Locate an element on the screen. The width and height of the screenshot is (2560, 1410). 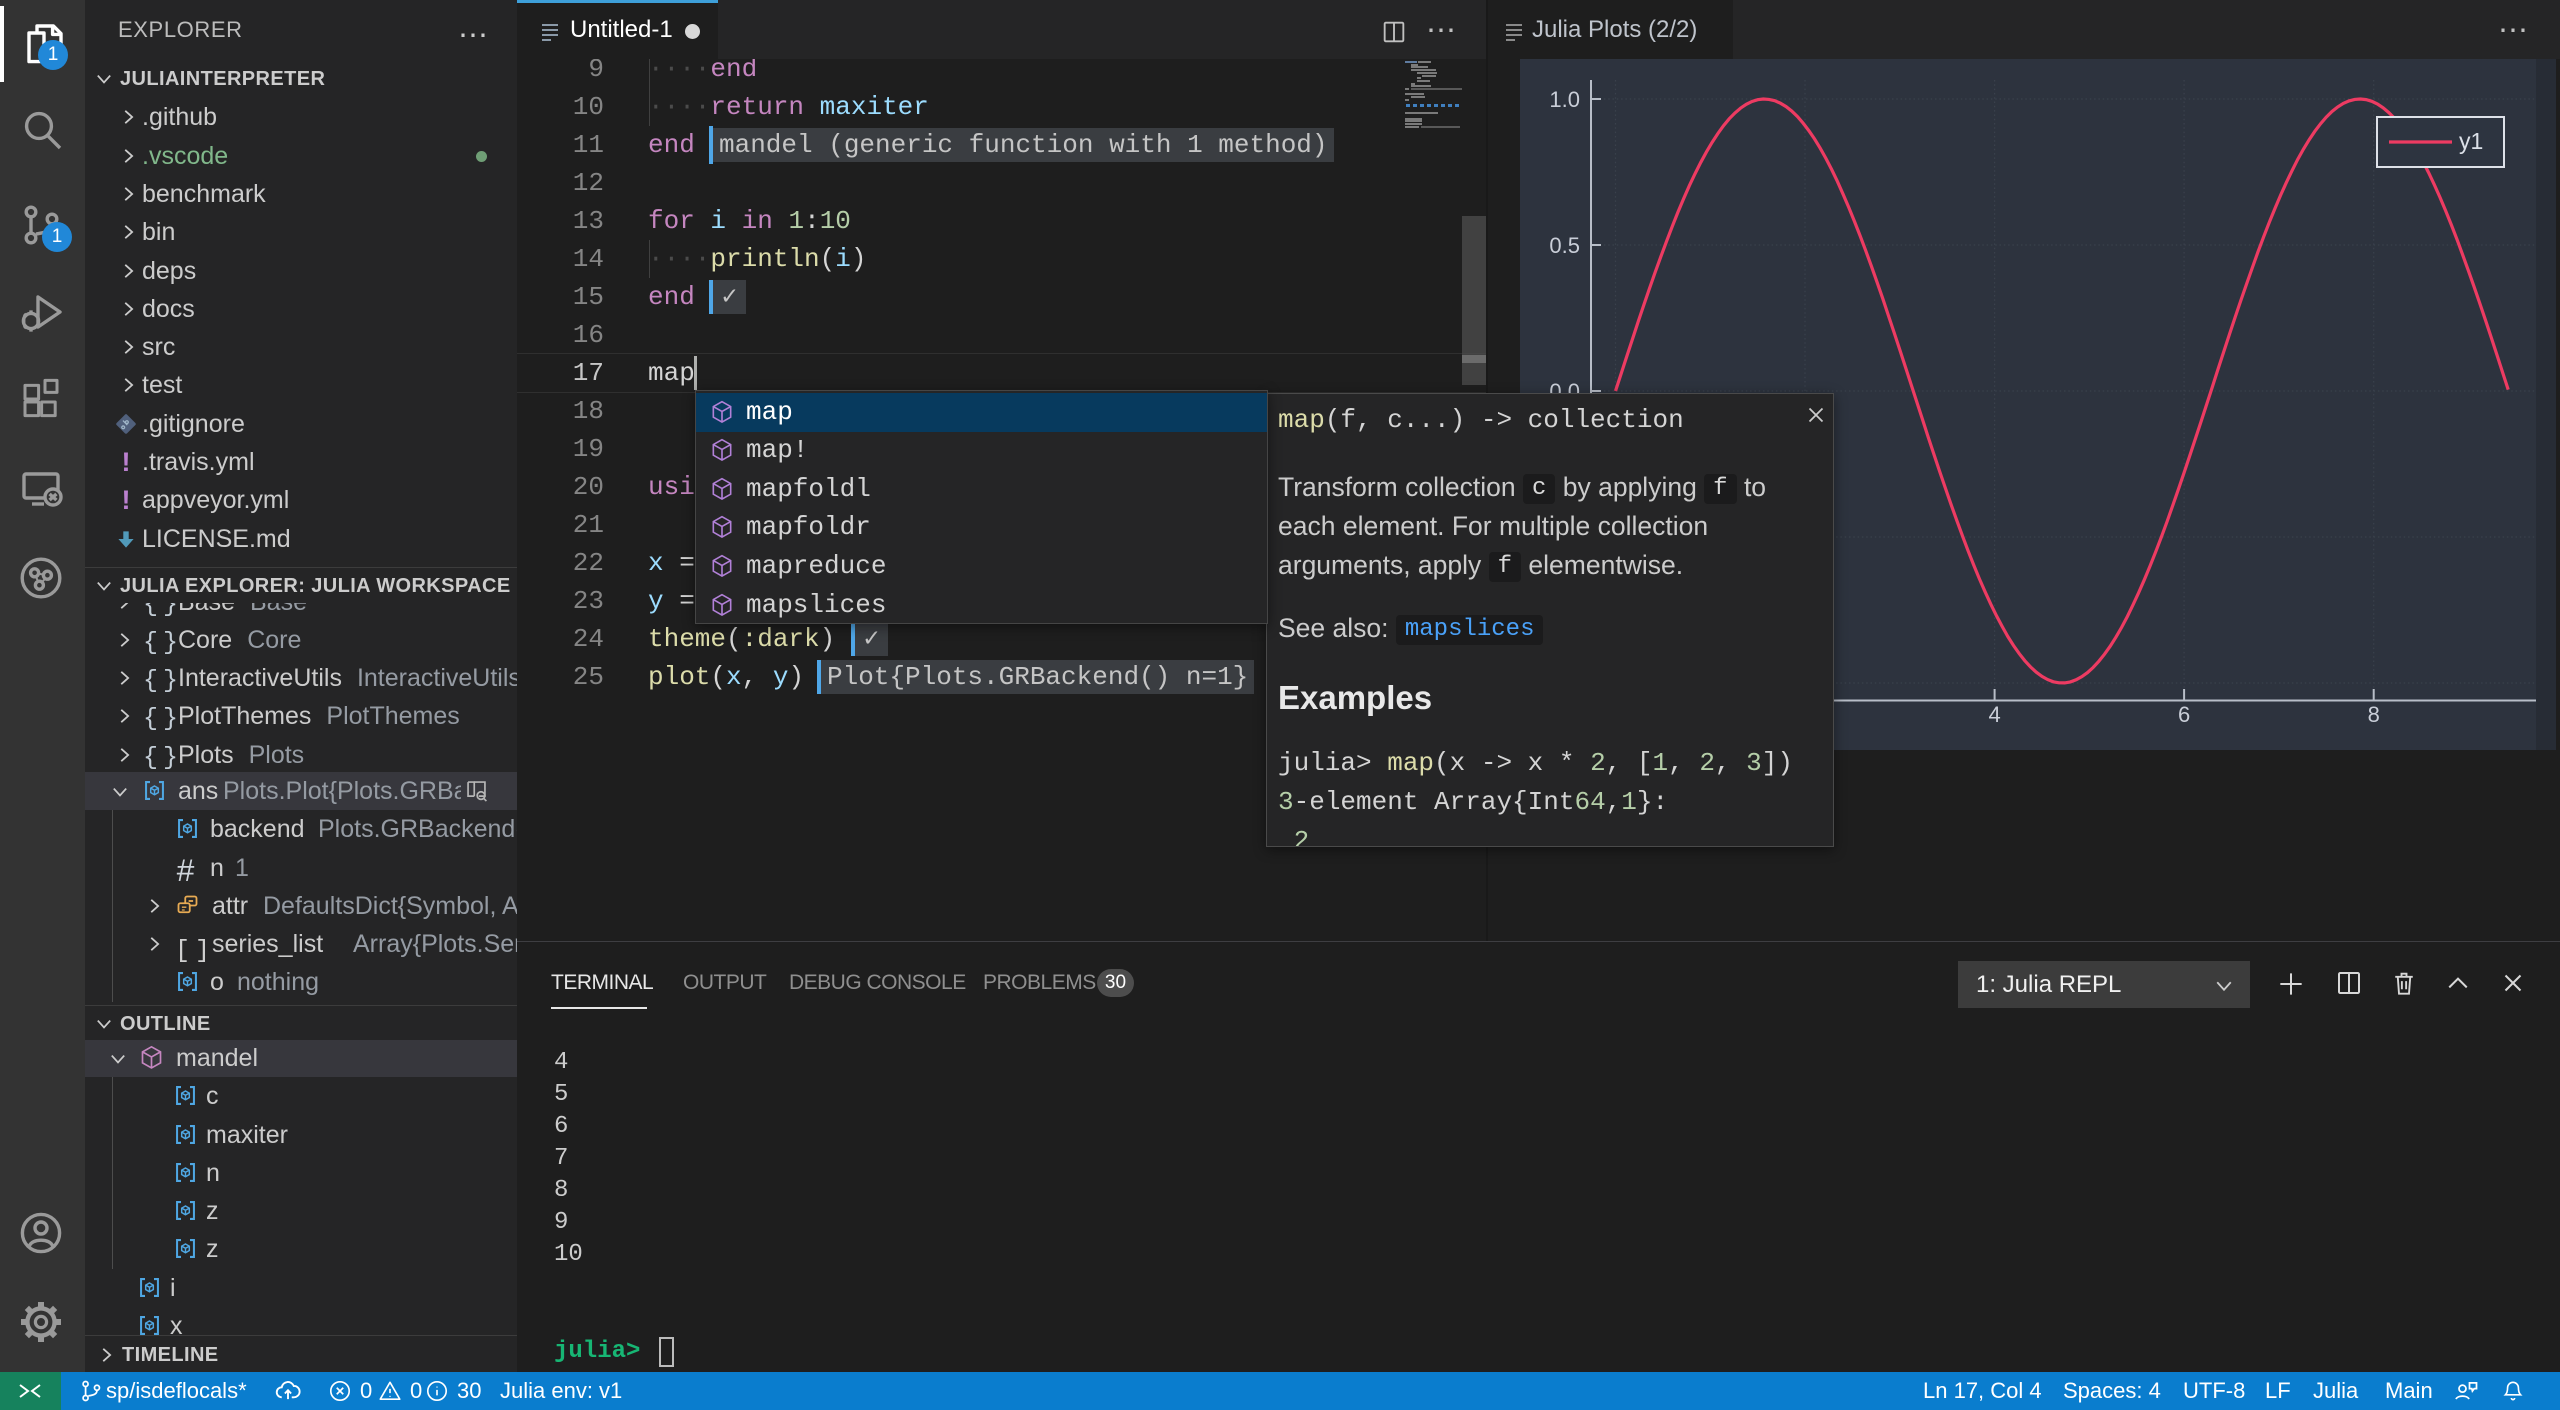
svg-text: 0.5 is located at coordinates (1564, 245).